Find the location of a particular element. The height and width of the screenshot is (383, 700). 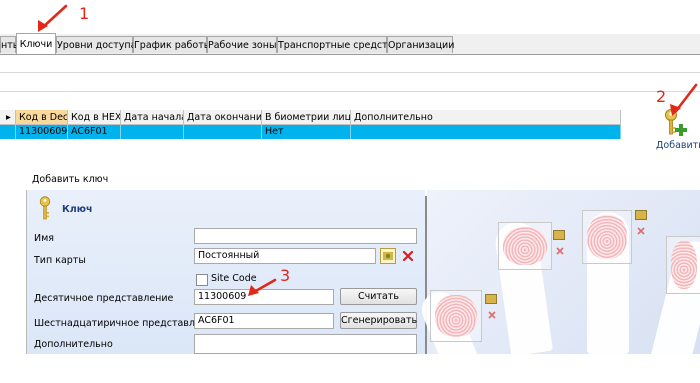

annotation-number-2: 2 is located at coordinates (661, 96).